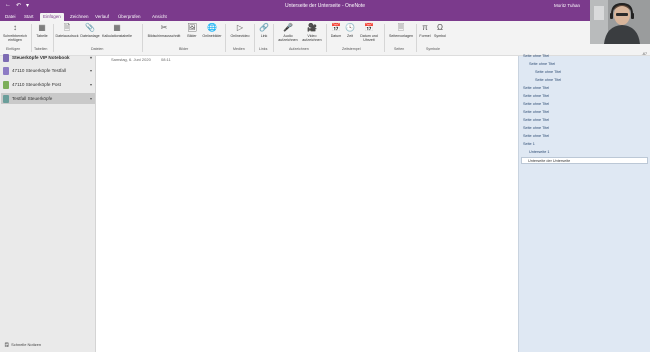  Describe the element at coordinates (166, 59) in the screenshot. I see `page-time: 08:11` at that location.